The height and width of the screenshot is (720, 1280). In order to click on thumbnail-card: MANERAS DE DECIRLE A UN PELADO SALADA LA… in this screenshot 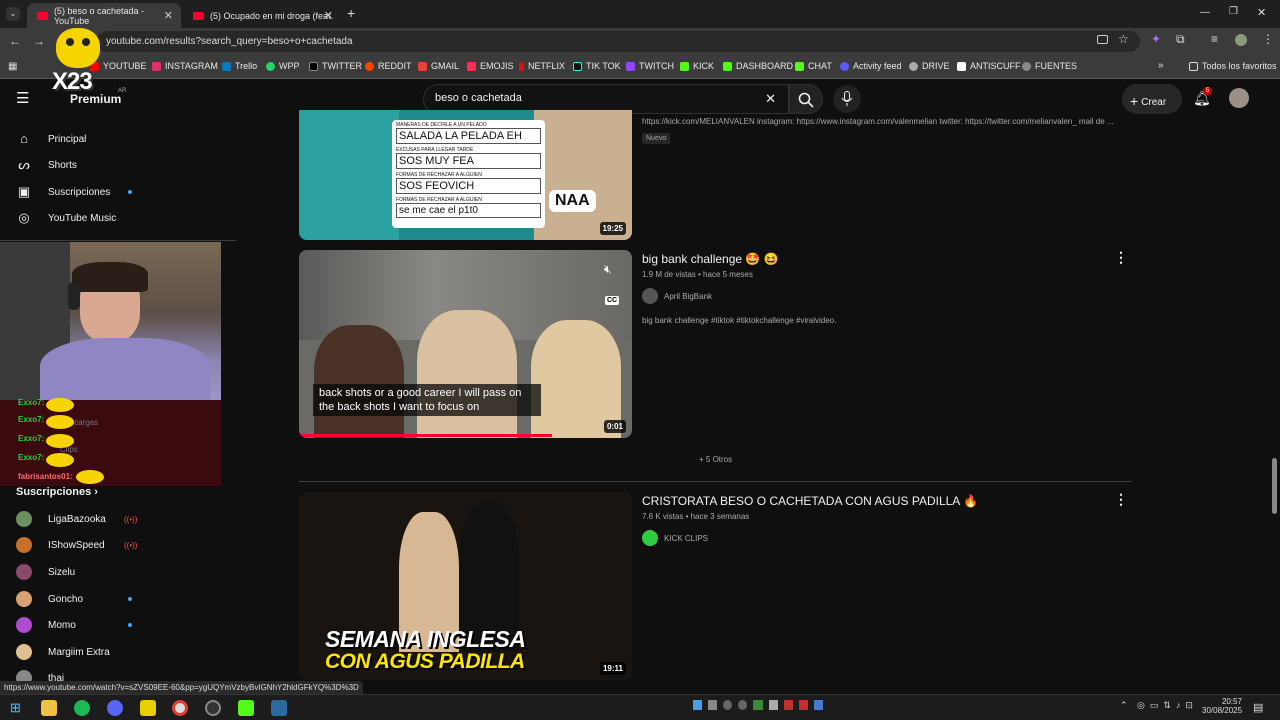, I will do `click(468, 174)`.